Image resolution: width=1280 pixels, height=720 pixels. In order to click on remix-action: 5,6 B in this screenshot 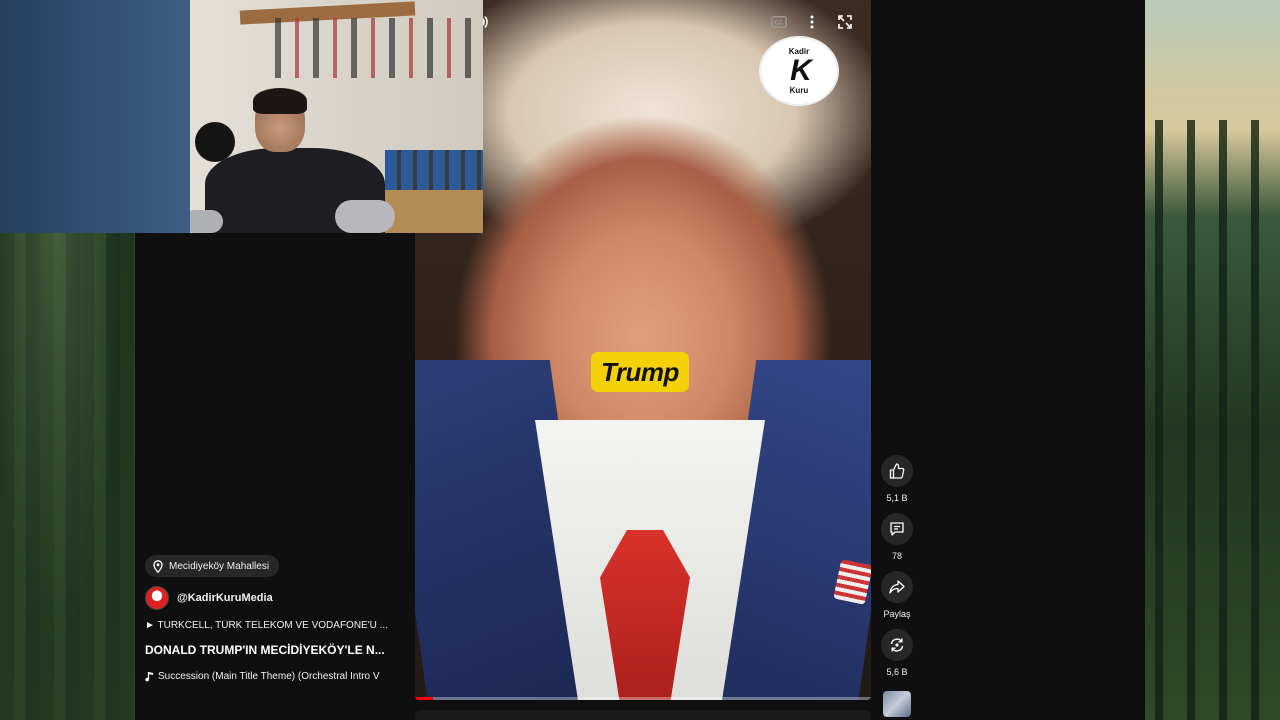, I will do `click(897, 653)`.